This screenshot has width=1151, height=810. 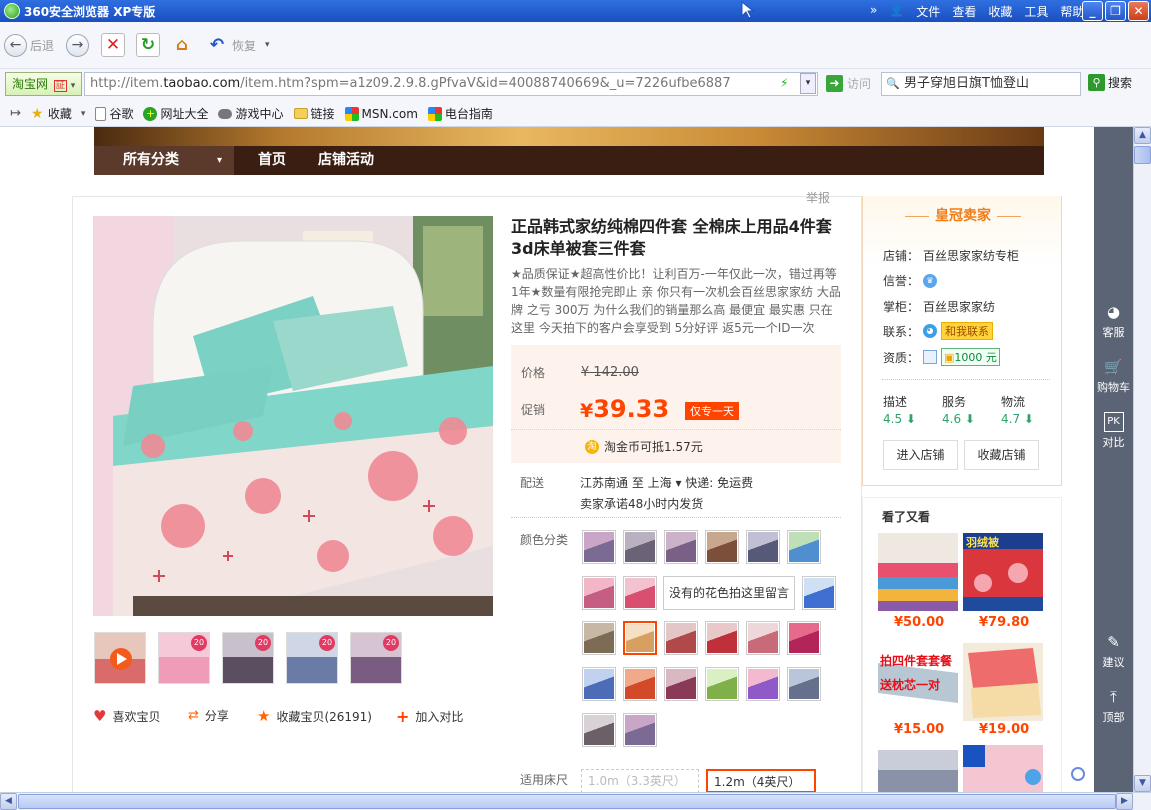 I want to click on id-card-icon, so click(x=930, y=357).